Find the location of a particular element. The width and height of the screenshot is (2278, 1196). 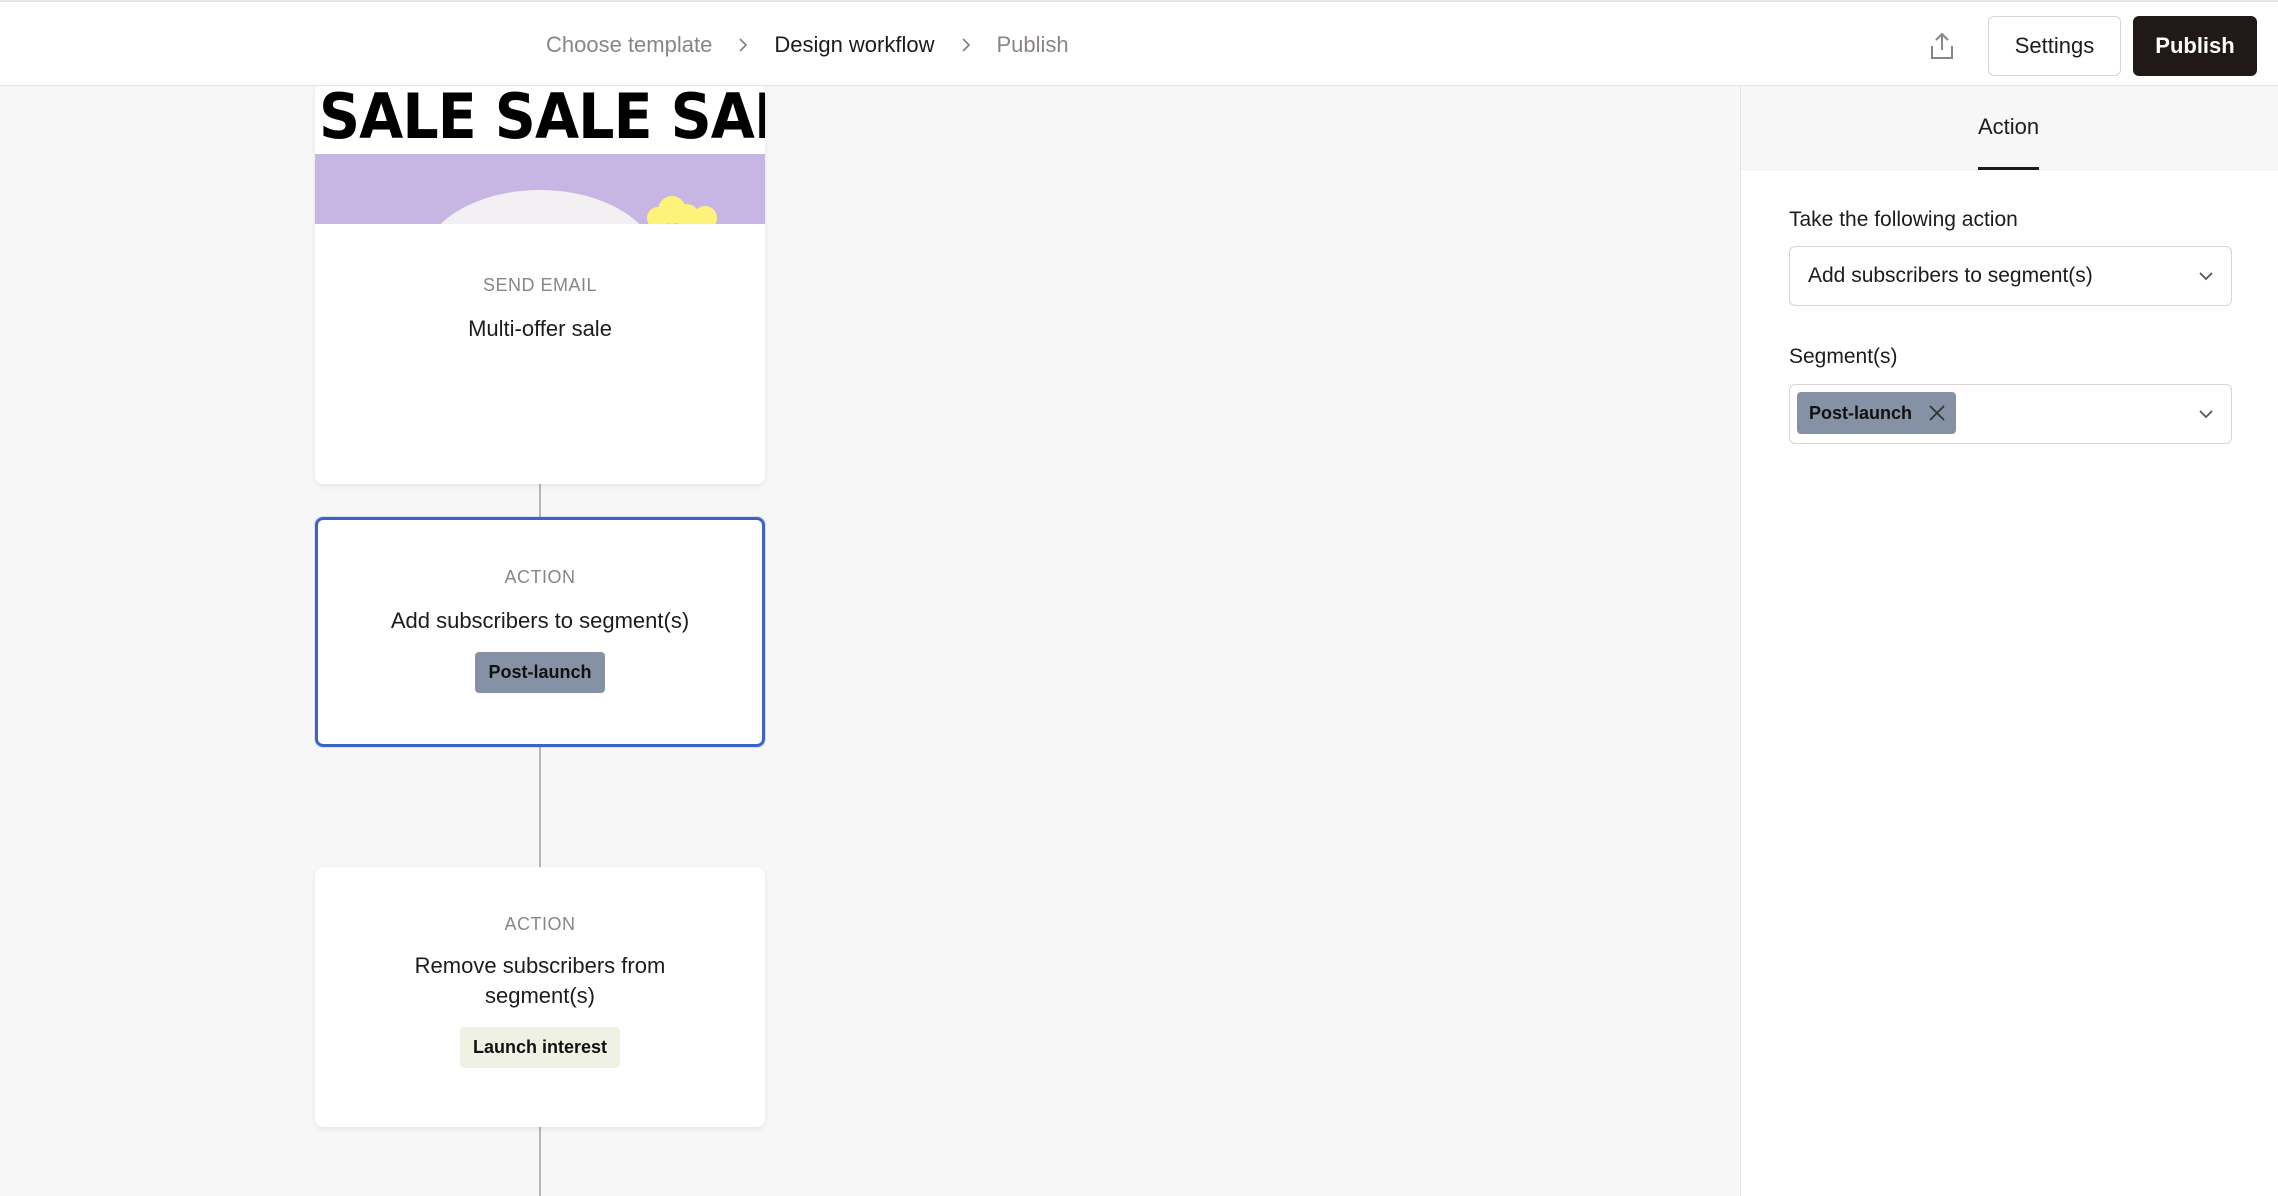

segment-chip-label: Post-launch is located at coordinates (1861, 412).